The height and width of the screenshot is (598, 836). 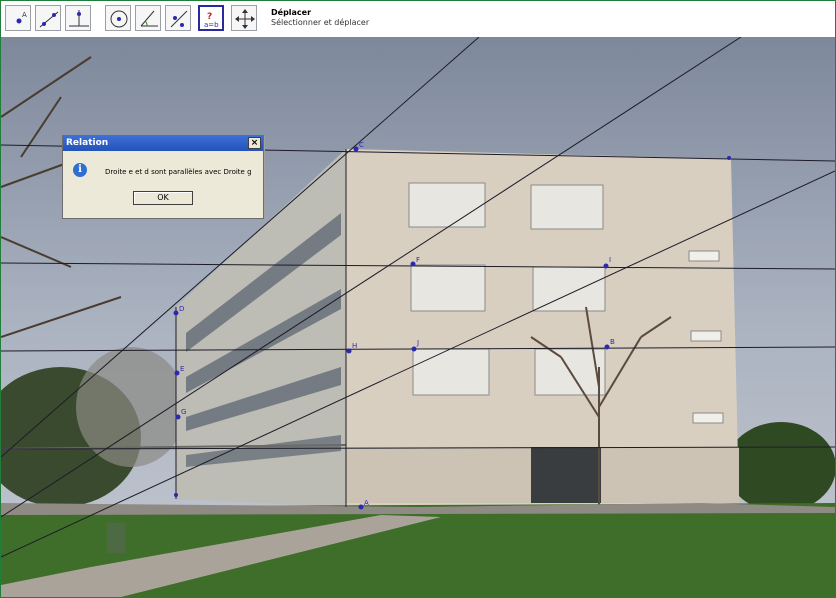 I want to click on point-d, so click(x=176, y=313).